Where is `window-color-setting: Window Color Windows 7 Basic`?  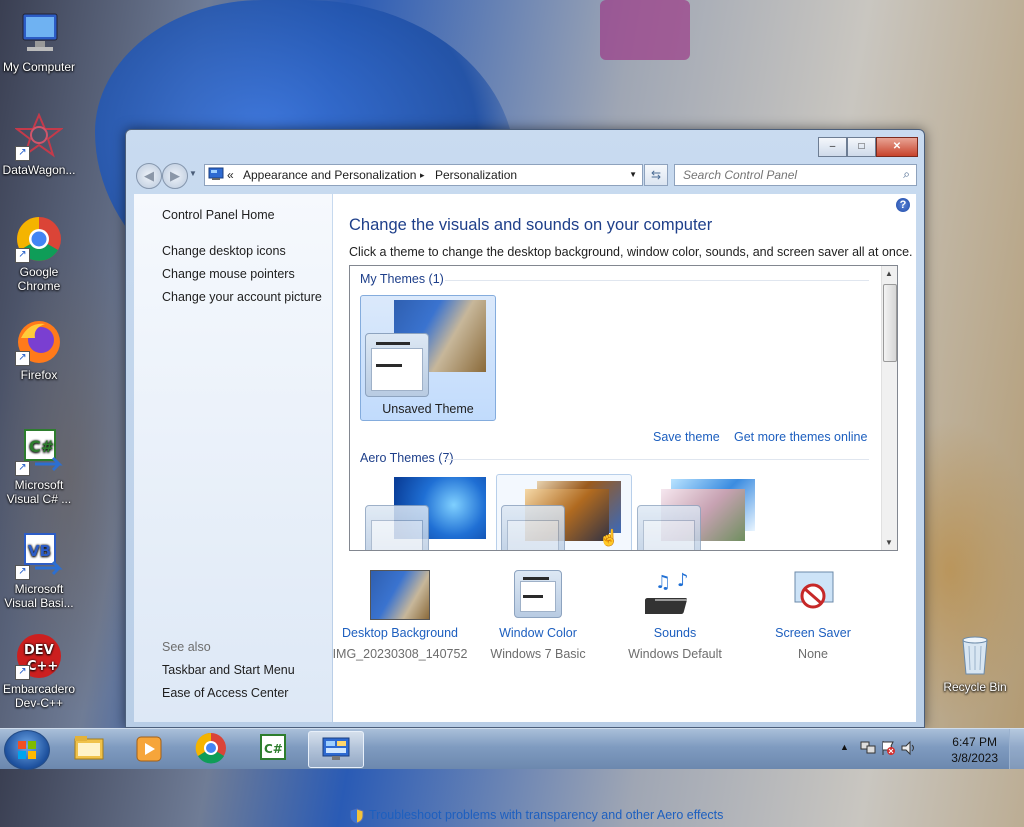
window-color-setting: Window Color Windows 7 Basic is located at coordinates (538, 615).